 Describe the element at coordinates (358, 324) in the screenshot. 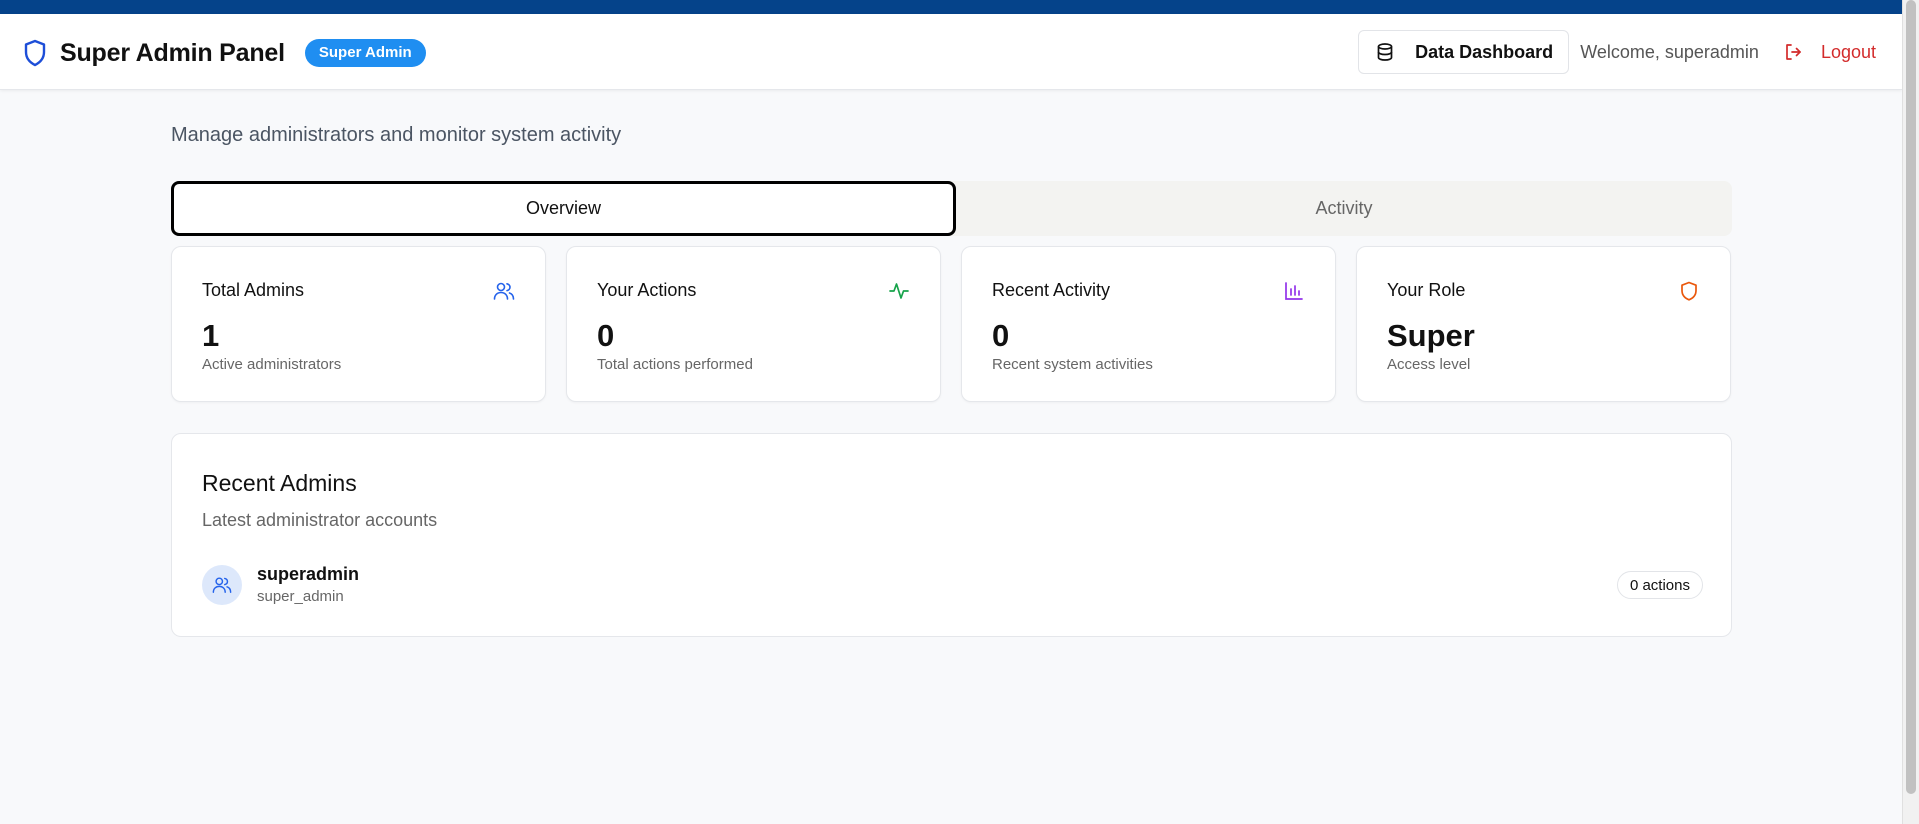

I see `stat-card-total-admins: Total Admins 1 Active administrators` at that location.